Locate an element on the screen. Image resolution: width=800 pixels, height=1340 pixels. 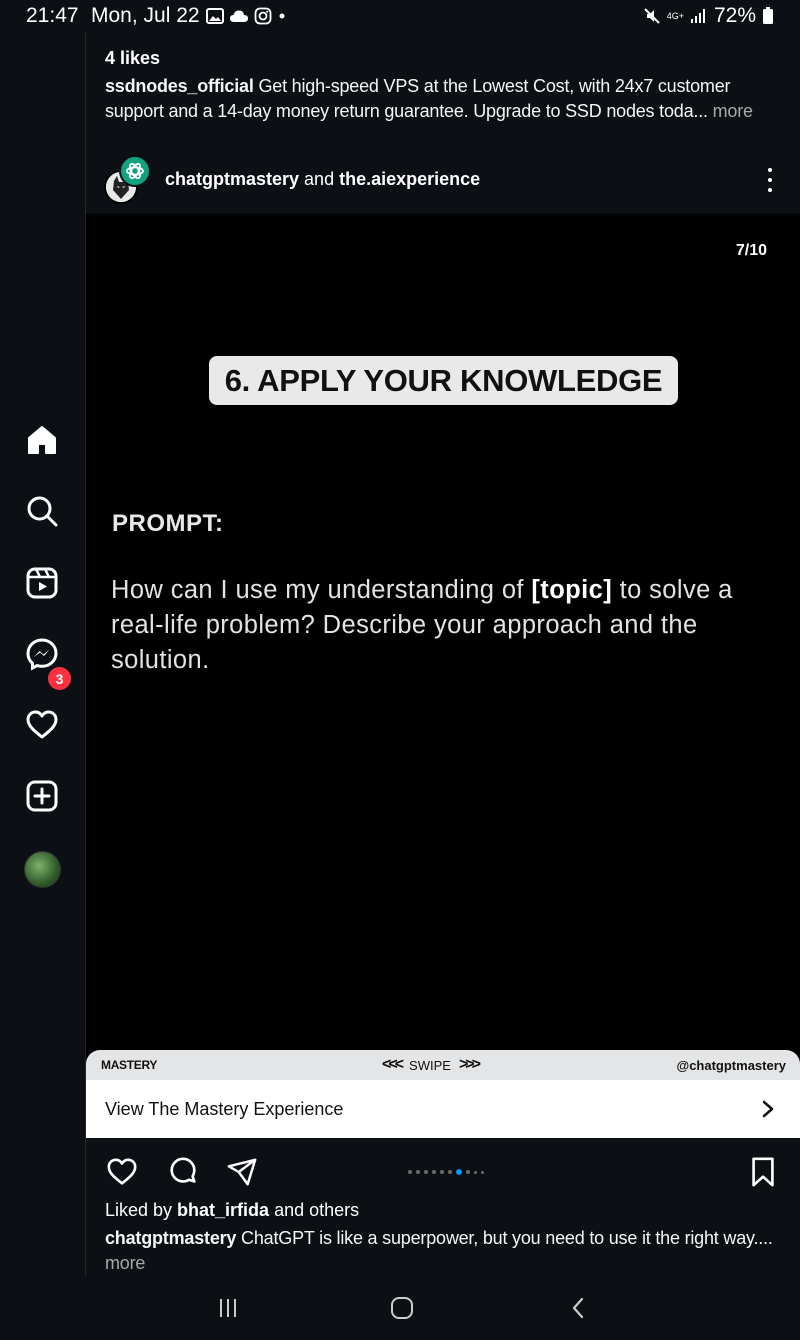
view-experience-cta: View The Mastery Experience is located at coordinates (443, 1109).